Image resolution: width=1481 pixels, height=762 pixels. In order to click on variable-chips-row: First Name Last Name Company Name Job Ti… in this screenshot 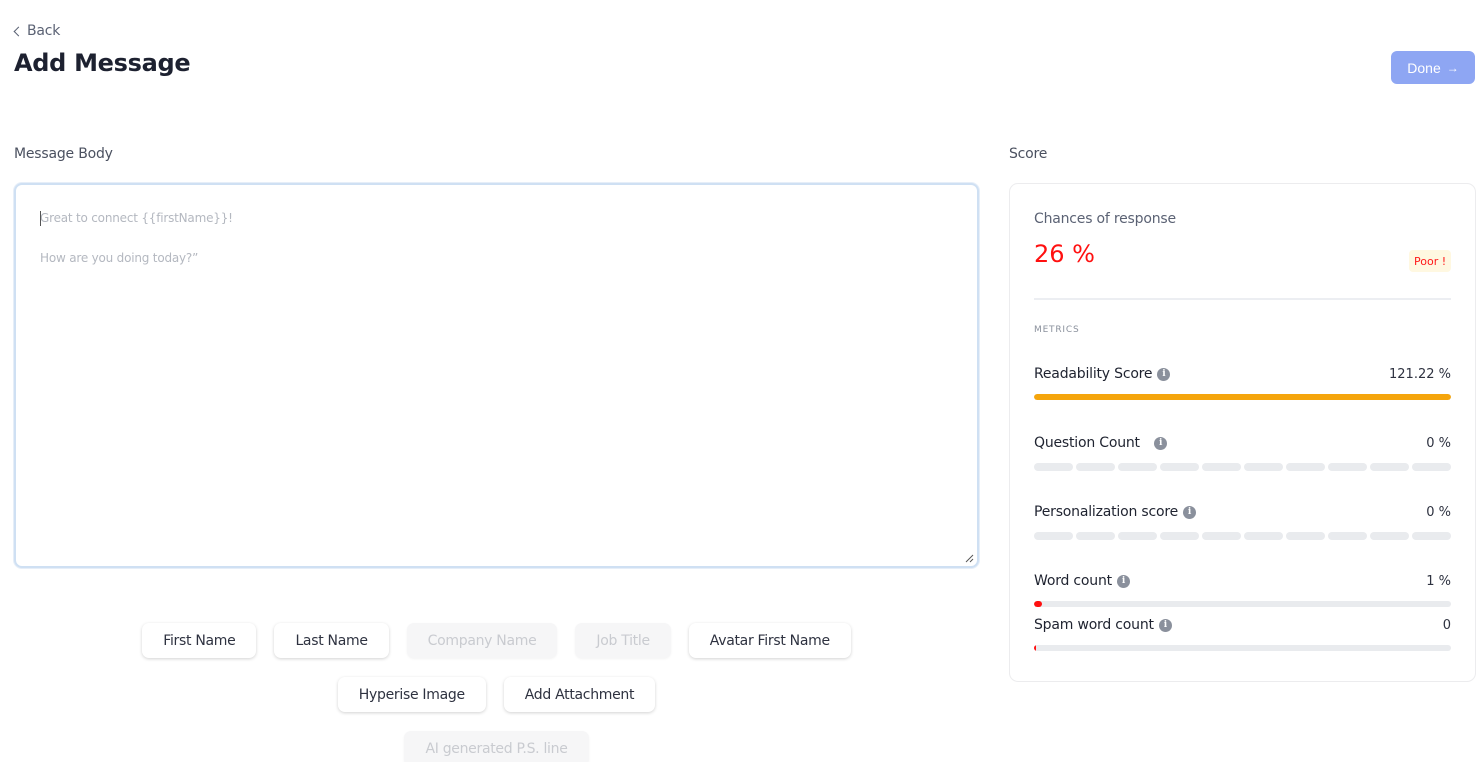, I will do `click(496, 640)`.